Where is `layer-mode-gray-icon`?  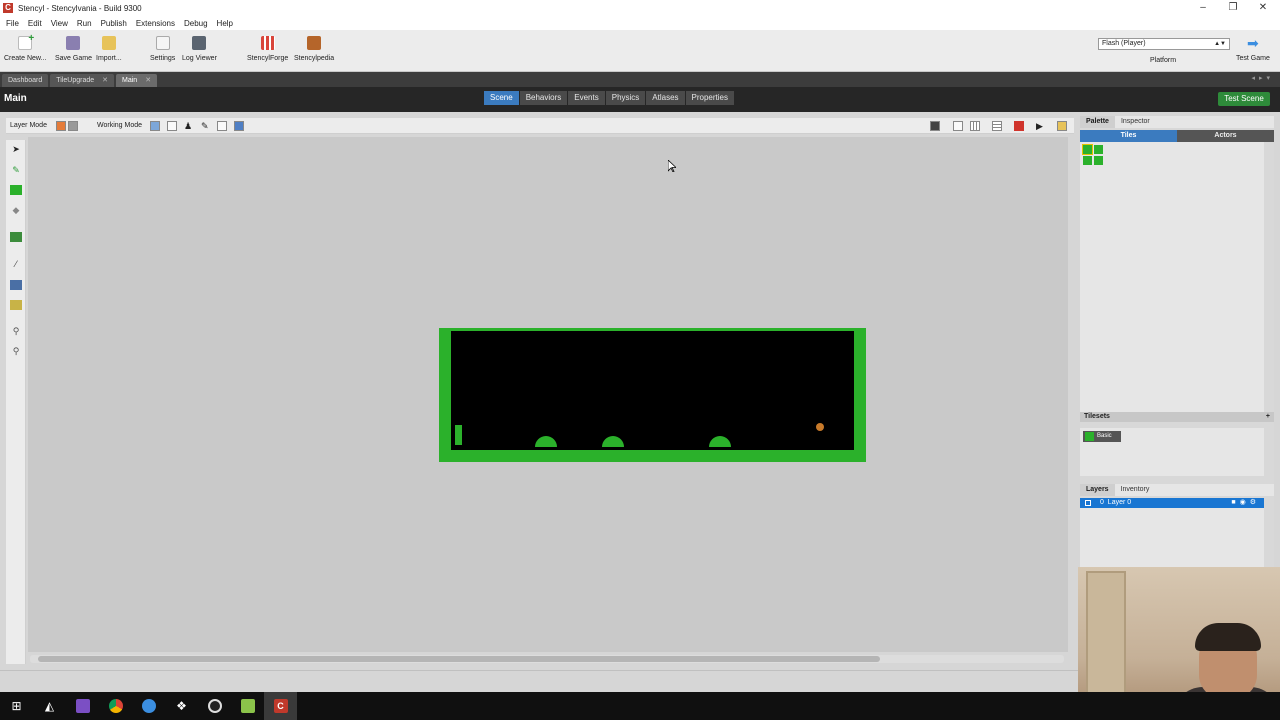 layer-mode-gray-icon is located at coordinates (73, 126).